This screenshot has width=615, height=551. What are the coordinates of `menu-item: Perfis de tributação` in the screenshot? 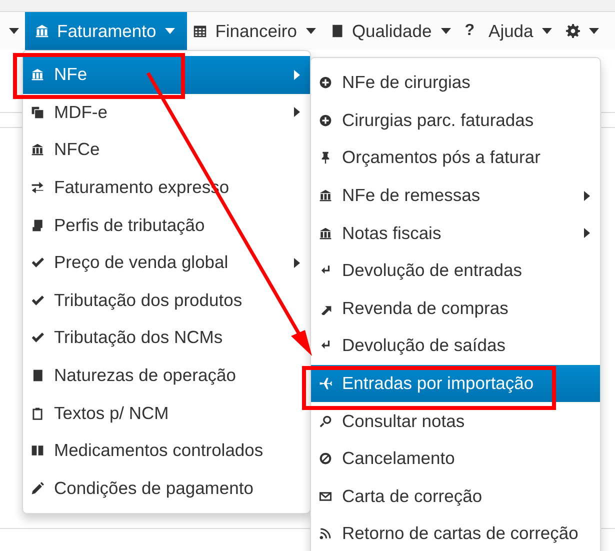 It's located at (166, 225).